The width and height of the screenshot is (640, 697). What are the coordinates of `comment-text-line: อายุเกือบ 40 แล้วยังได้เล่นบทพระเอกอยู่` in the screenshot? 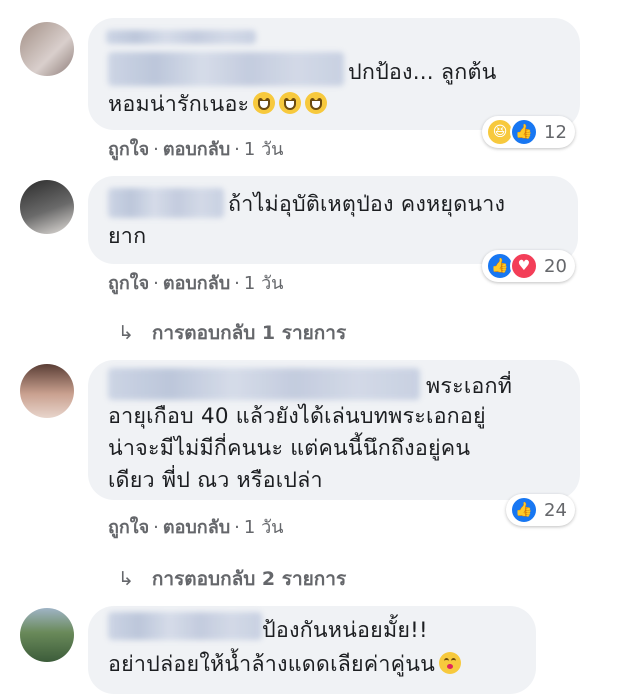 It's located at (297, 416).